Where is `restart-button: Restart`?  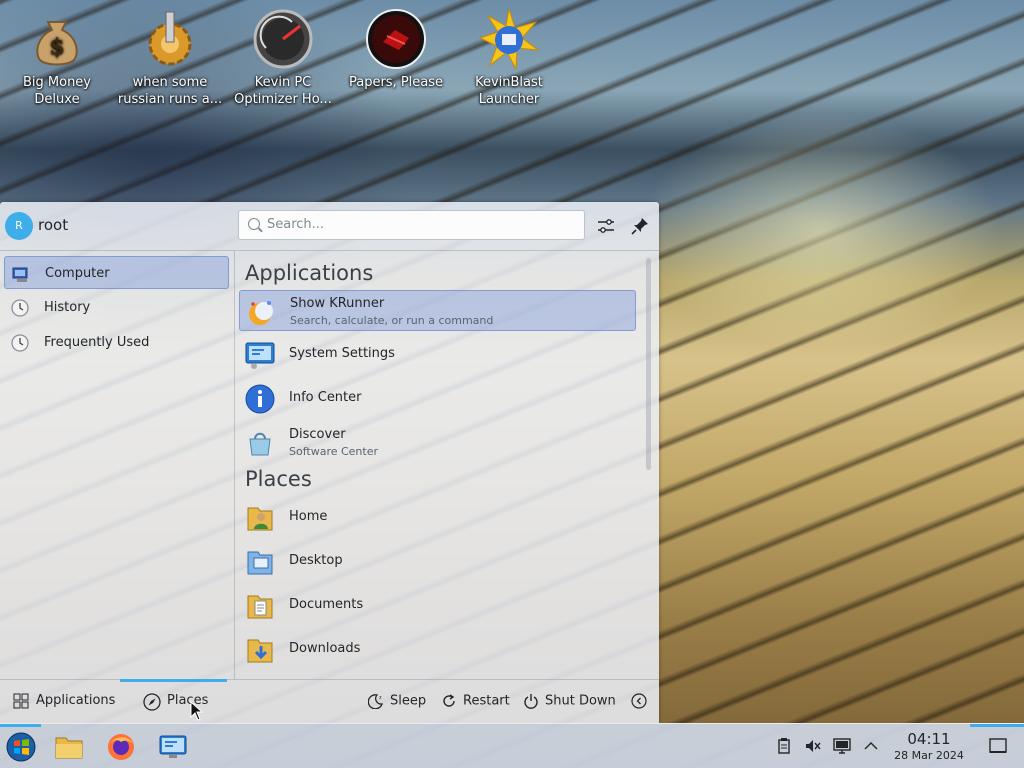
restart-button: Restart is located at coordinates (475, 701).